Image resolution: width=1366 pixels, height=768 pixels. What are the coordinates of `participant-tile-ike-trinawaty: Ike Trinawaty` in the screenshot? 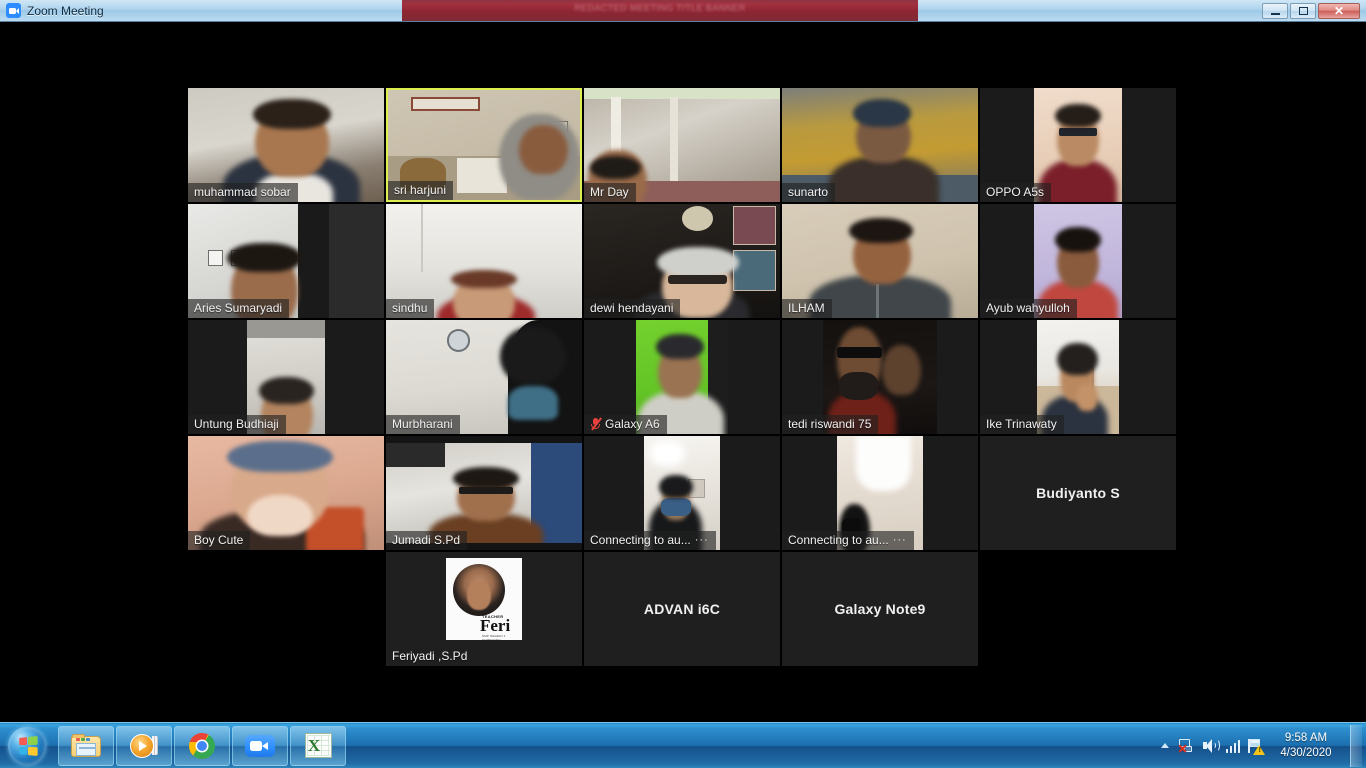 It's located at (1078, 377).